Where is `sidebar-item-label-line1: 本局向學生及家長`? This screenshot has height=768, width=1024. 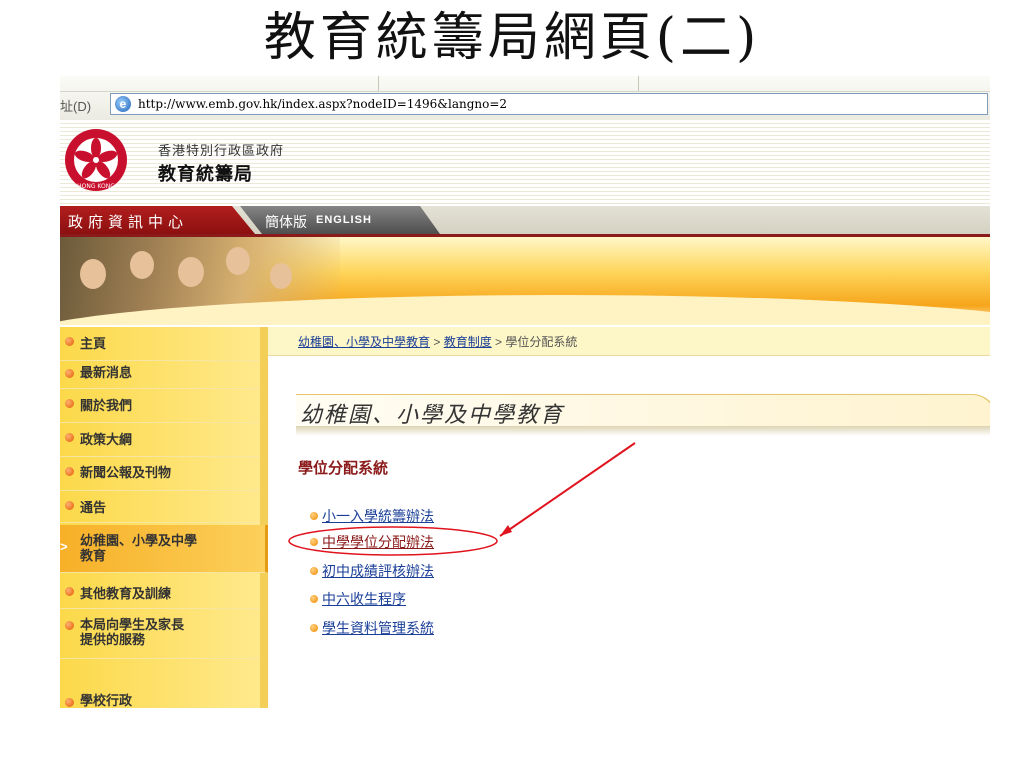 sidebar-item-label-line1: 本局向學生及家長 is located at coordinates (132, 624).